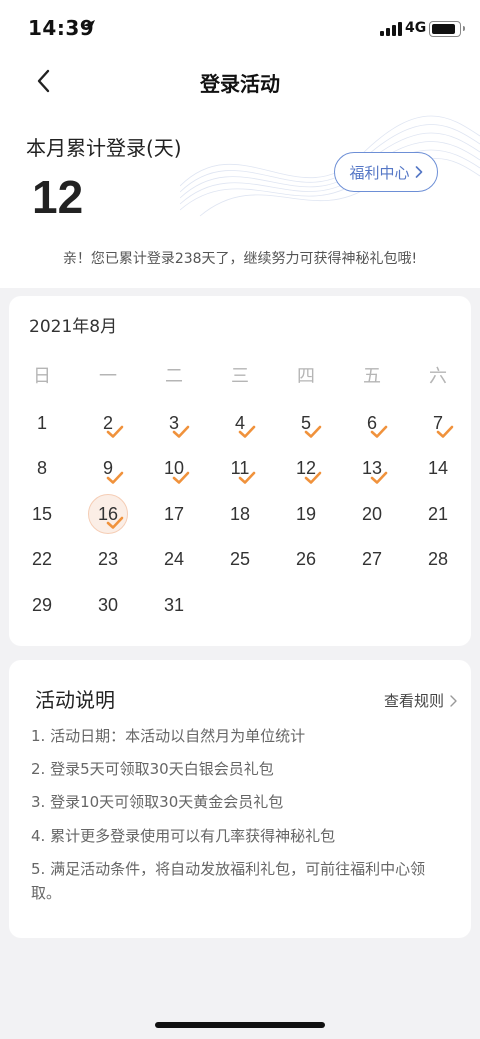 The width and height of the screenshot is (480, 1039). I want to click on calendar-day: 23, so click(108, 560).